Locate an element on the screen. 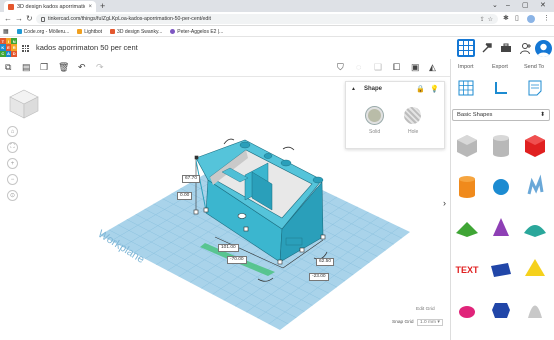  user-avatar is located at coordinates (543, 48).